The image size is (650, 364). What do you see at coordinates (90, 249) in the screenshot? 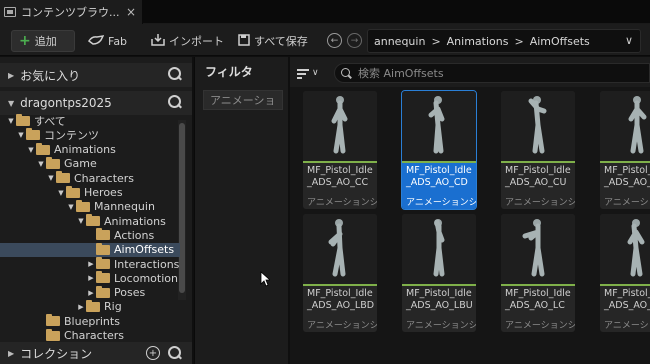
I see `tree-item: AimOffsets` at bounding box center [90, 249].